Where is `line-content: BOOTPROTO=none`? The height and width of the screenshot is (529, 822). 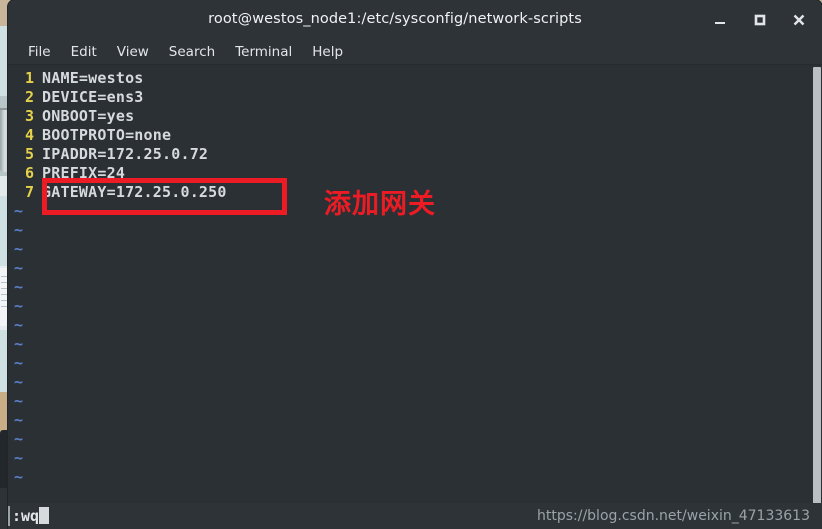
line-content: BOOTPROTO=none is located at coordinates (107, 135).